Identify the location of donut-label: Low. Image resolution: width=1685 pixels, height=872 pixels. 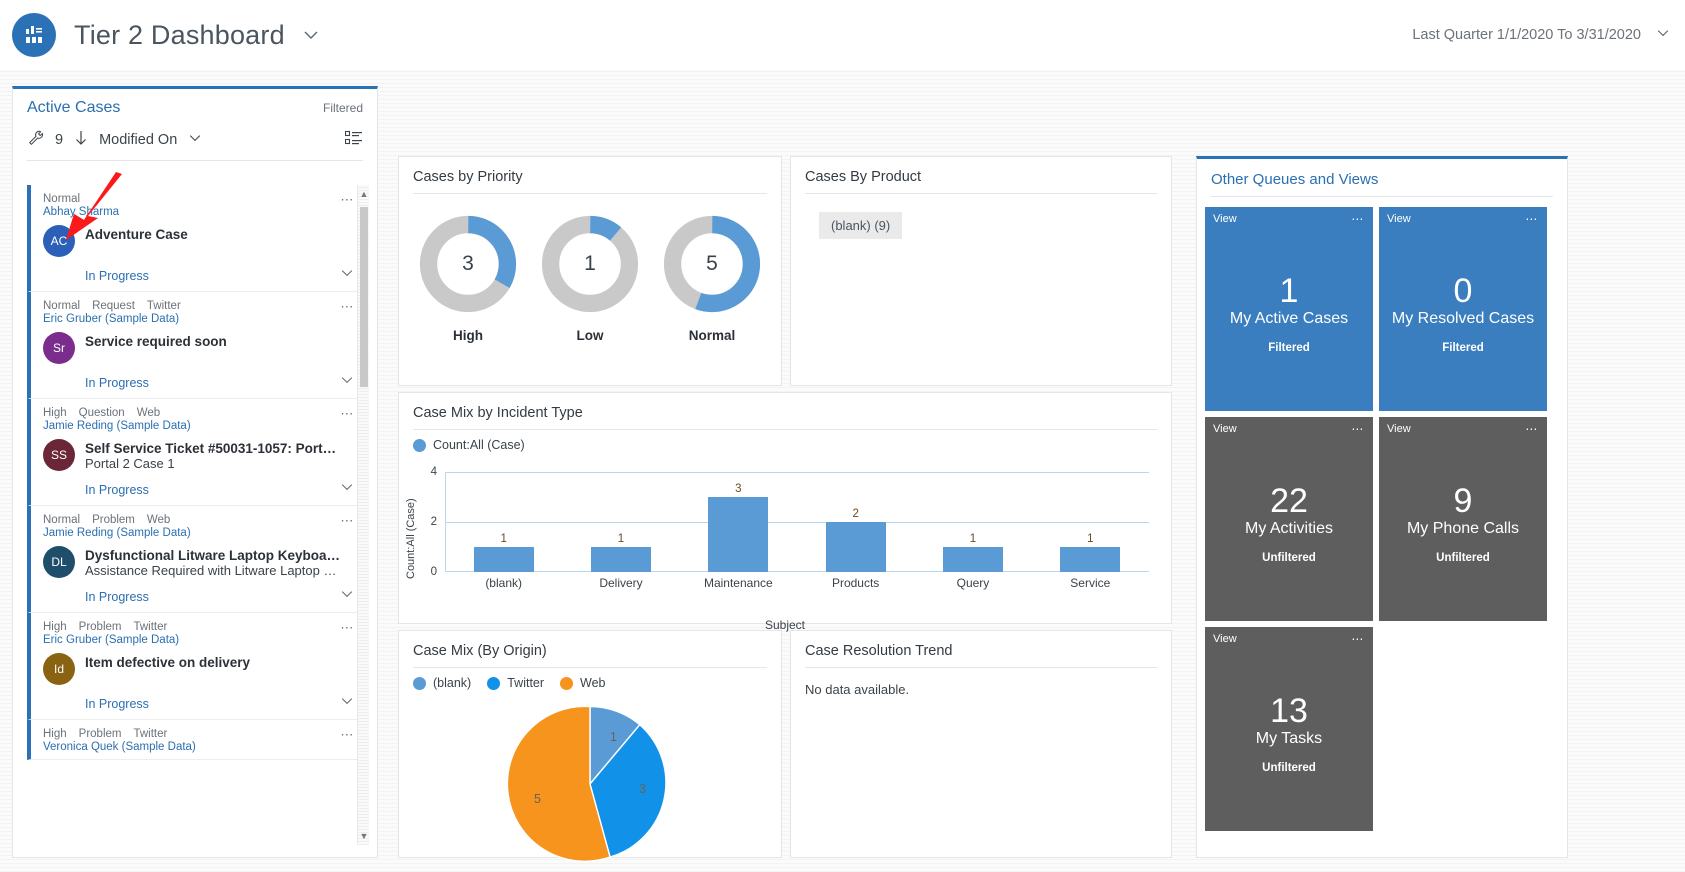
(590, 335).